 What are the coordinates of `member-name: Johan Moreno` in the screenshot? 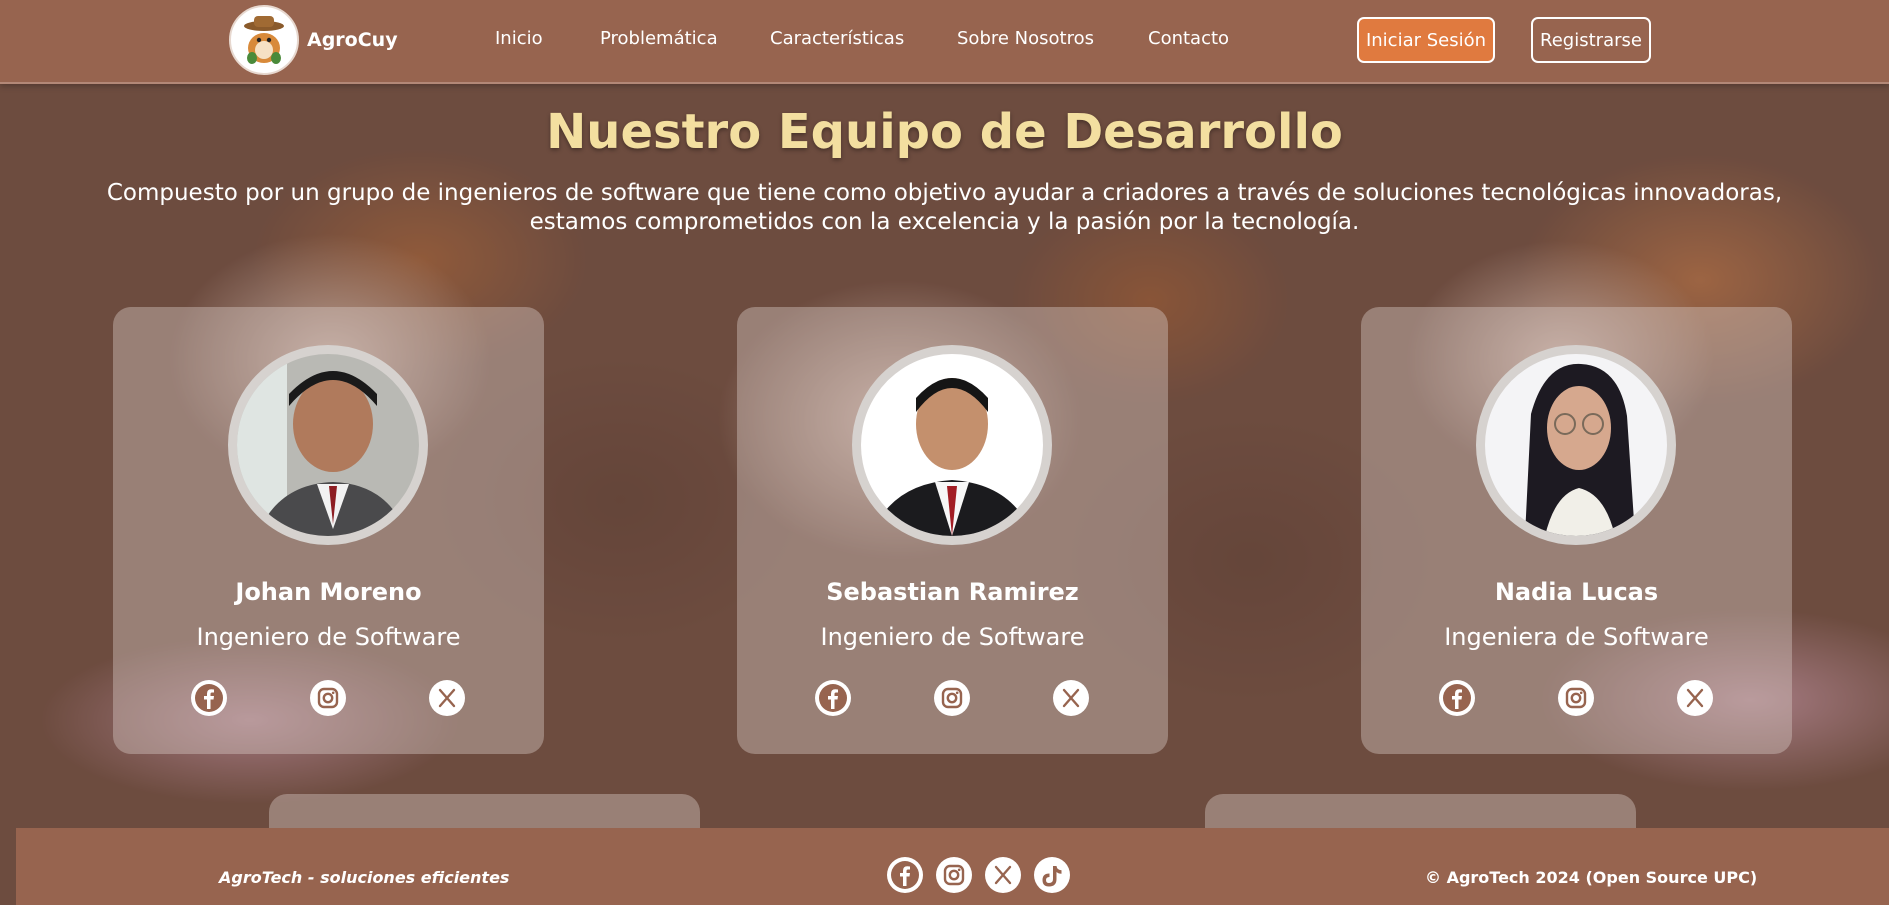 It's located at (328, 592).